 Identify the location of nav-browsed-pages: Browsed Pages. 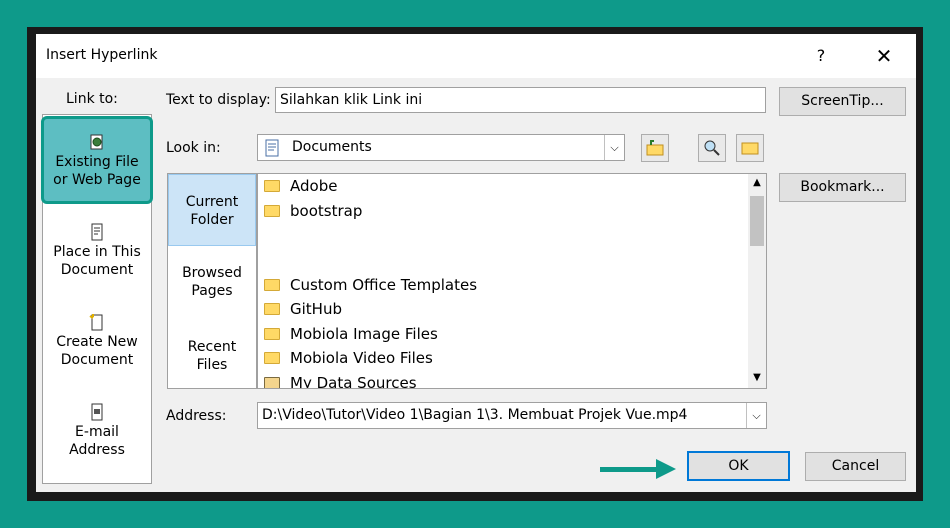
(212, 282).